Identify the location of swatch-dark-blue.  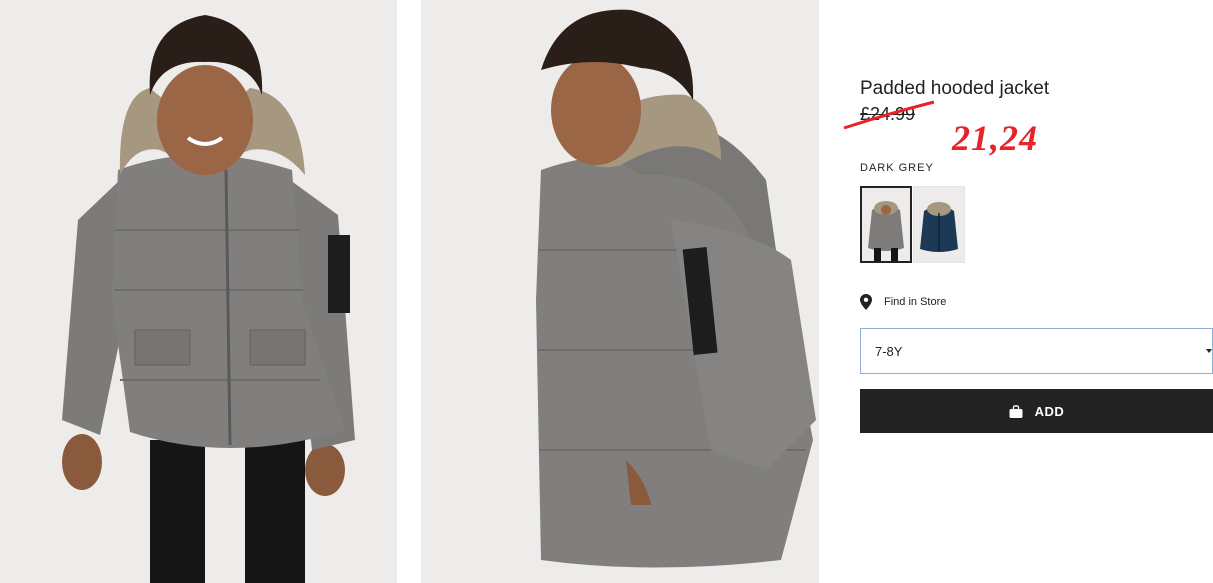
(939, 224).